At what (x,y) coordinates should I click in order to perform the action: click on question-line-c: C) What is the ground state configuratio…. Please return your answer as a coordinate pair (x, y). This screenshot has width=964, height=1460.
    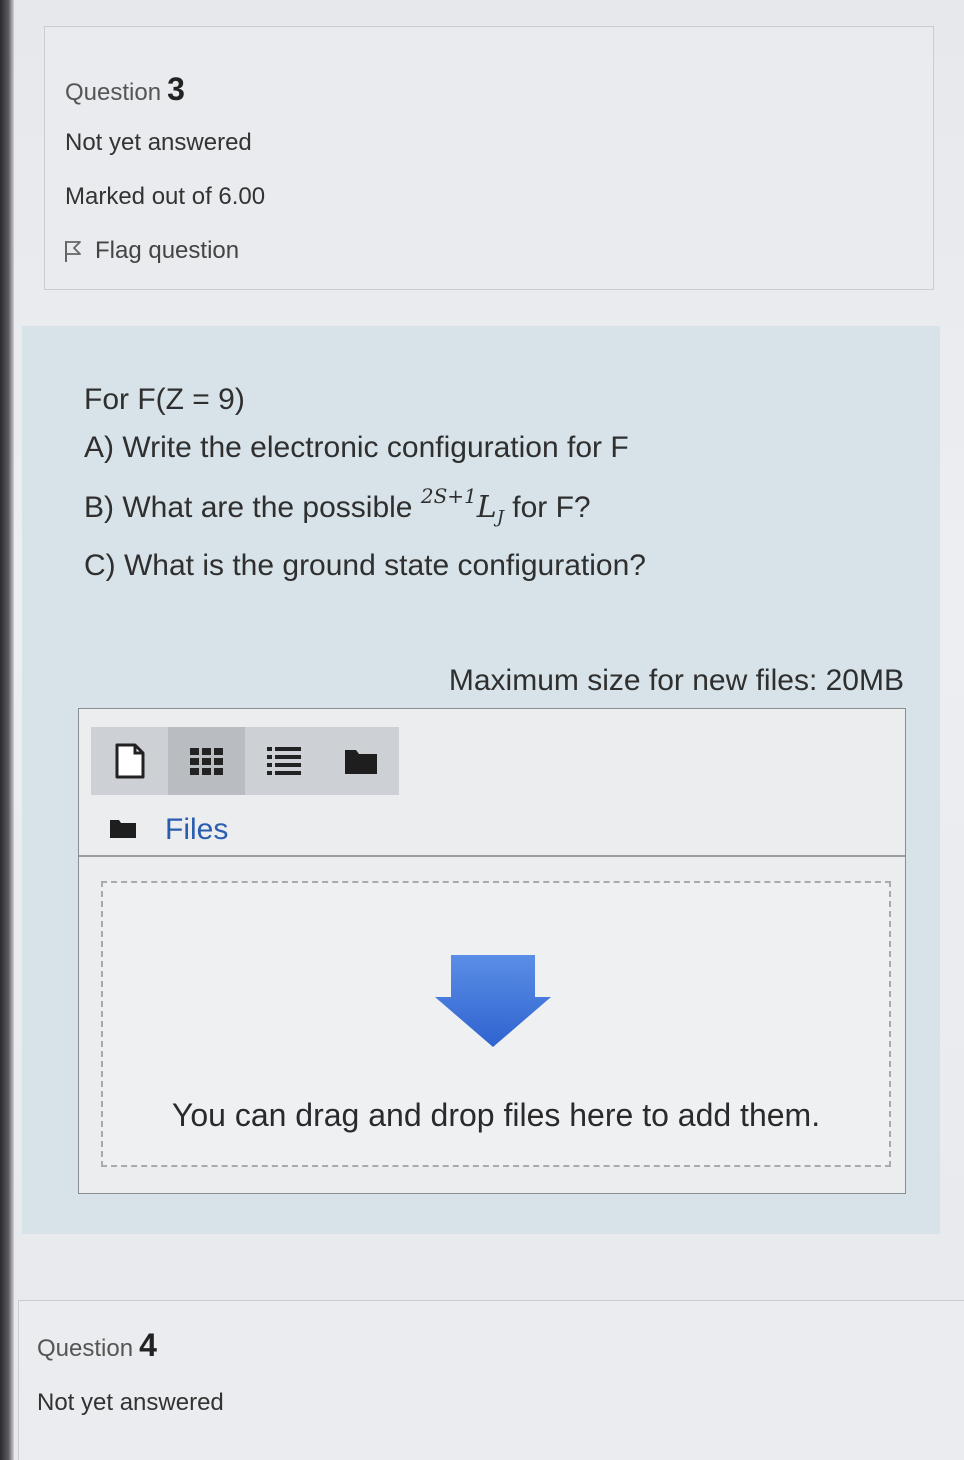
    Looking at the image, I should click on (365, 565).